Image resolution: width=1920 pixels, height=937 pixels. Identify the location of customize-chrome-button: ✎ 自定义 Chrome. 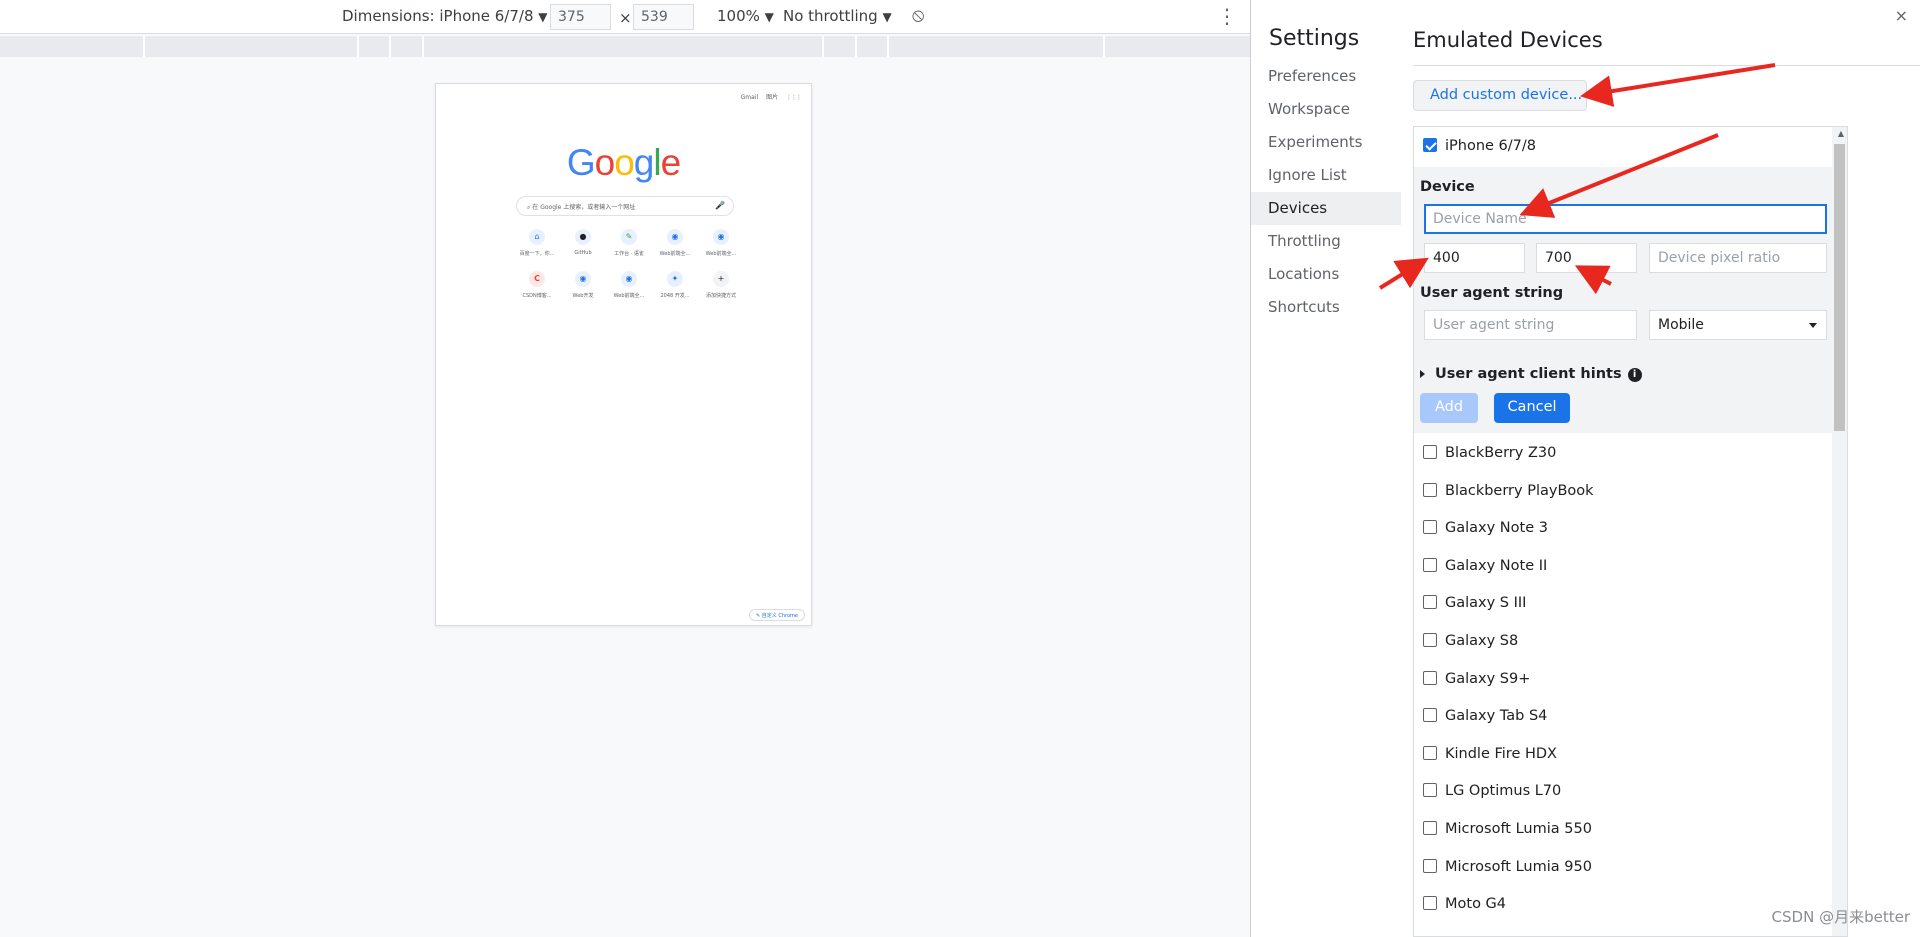
(777, 615).